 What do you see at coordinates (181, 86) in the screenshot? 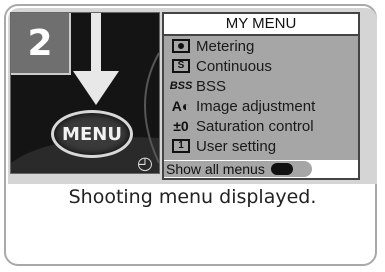
I see `bss-icon: BSS` at bounding box center [181, 86].